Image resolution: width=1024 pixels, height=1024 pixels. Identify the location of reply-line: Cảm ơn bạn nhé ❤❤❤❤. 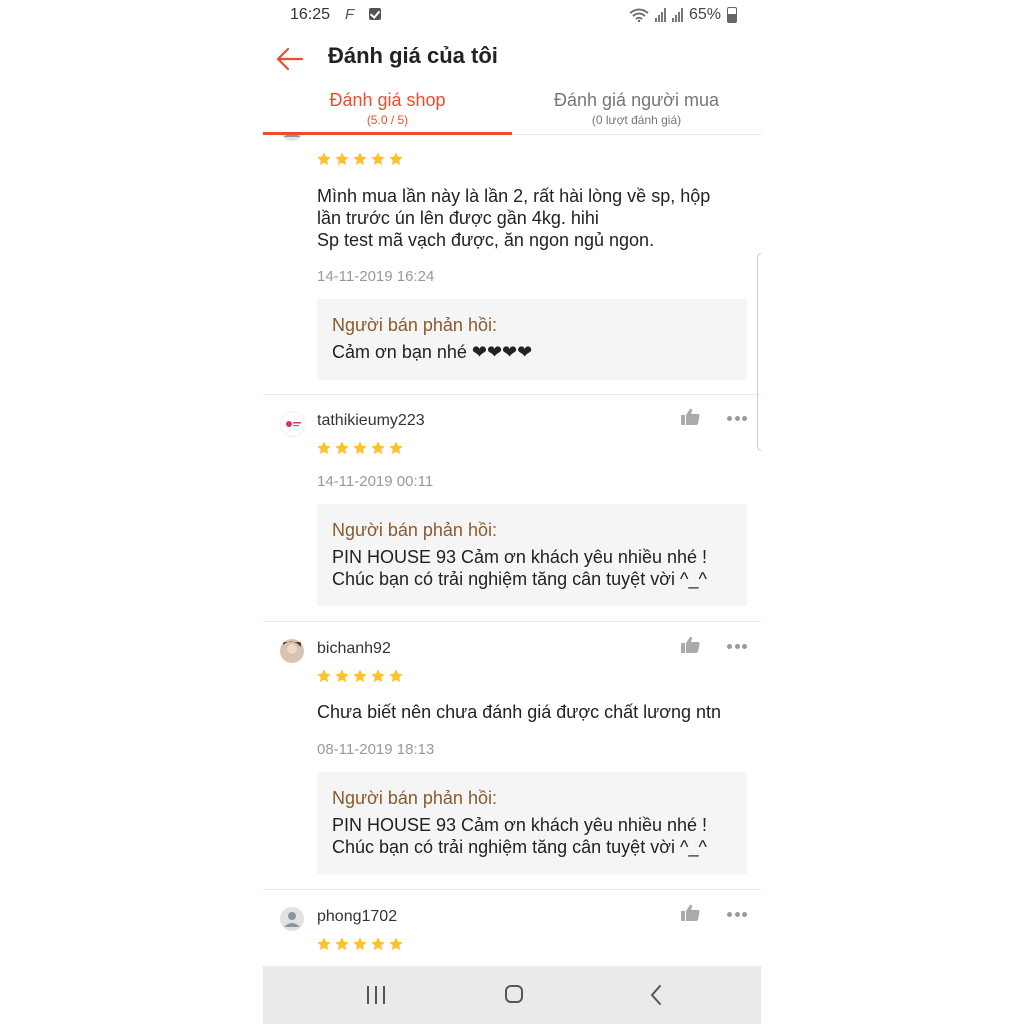
(432, 352).